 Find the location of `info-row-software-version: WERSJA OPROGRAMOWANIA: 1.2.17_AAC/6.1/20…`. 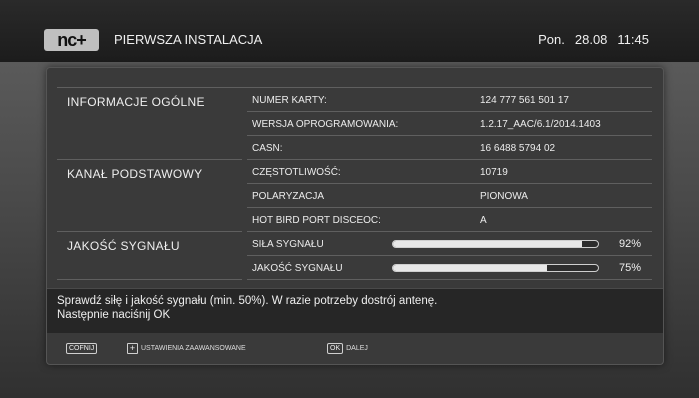

info-row-software-version: WERSJA OPROGRAMOWANIA: 1.2.17_AAC/6.1/20… is located at coordinates (447, 124).